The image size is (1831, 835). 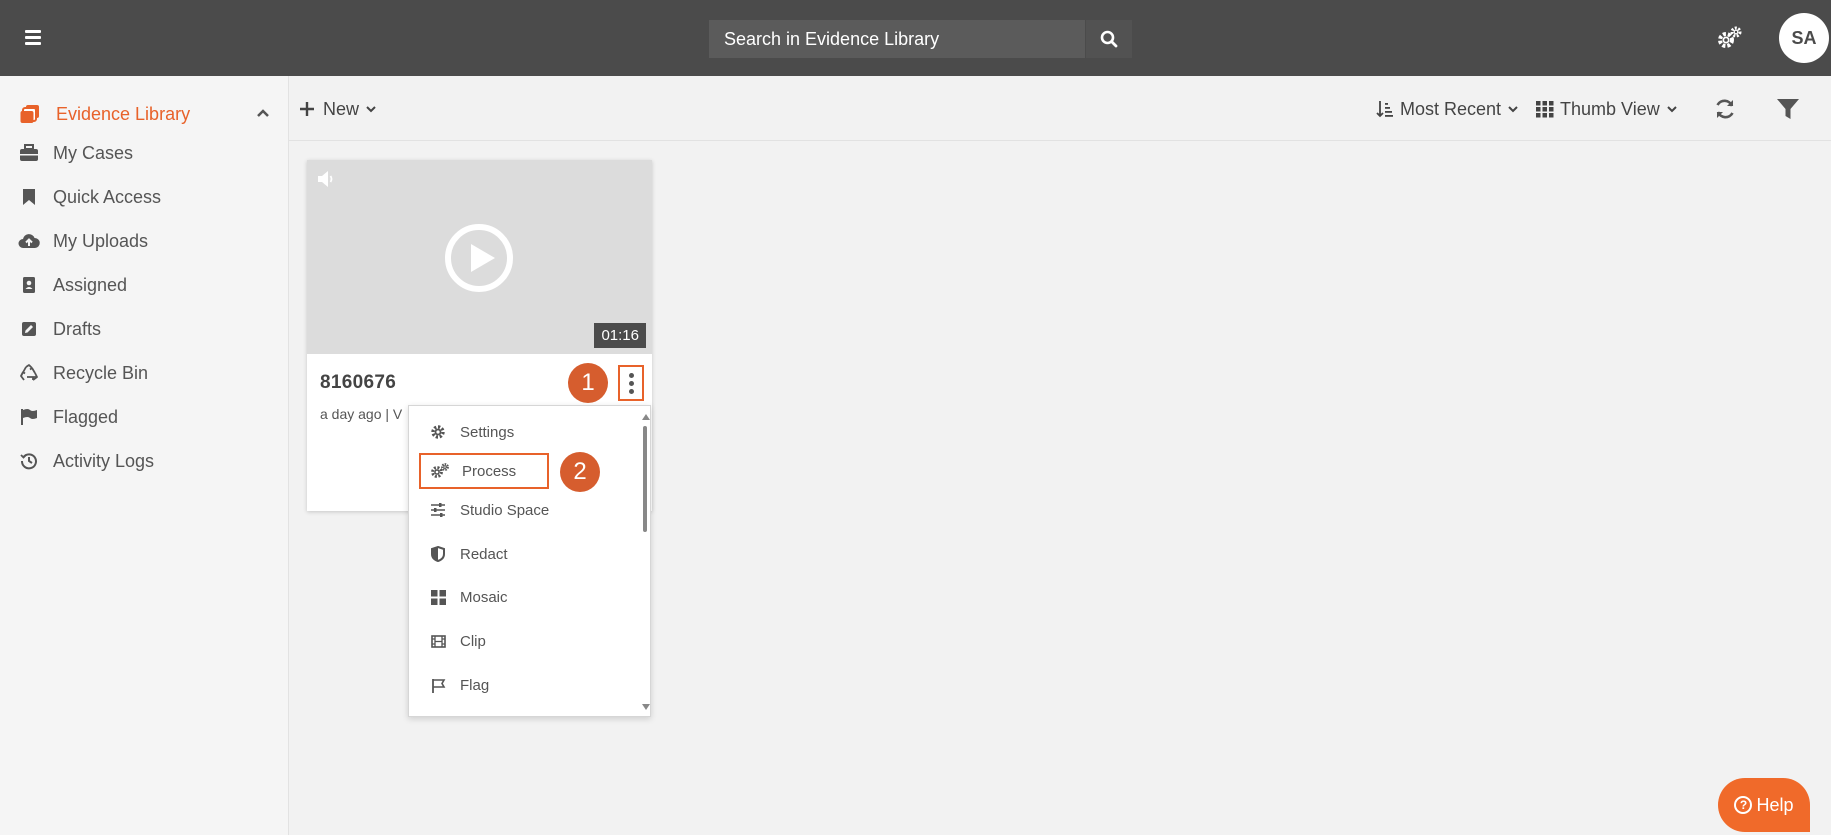 What do you see at coordinates (620, 335) in the screenshot?
I see `video-duration: 01:16` at bounding box center [620, 335].